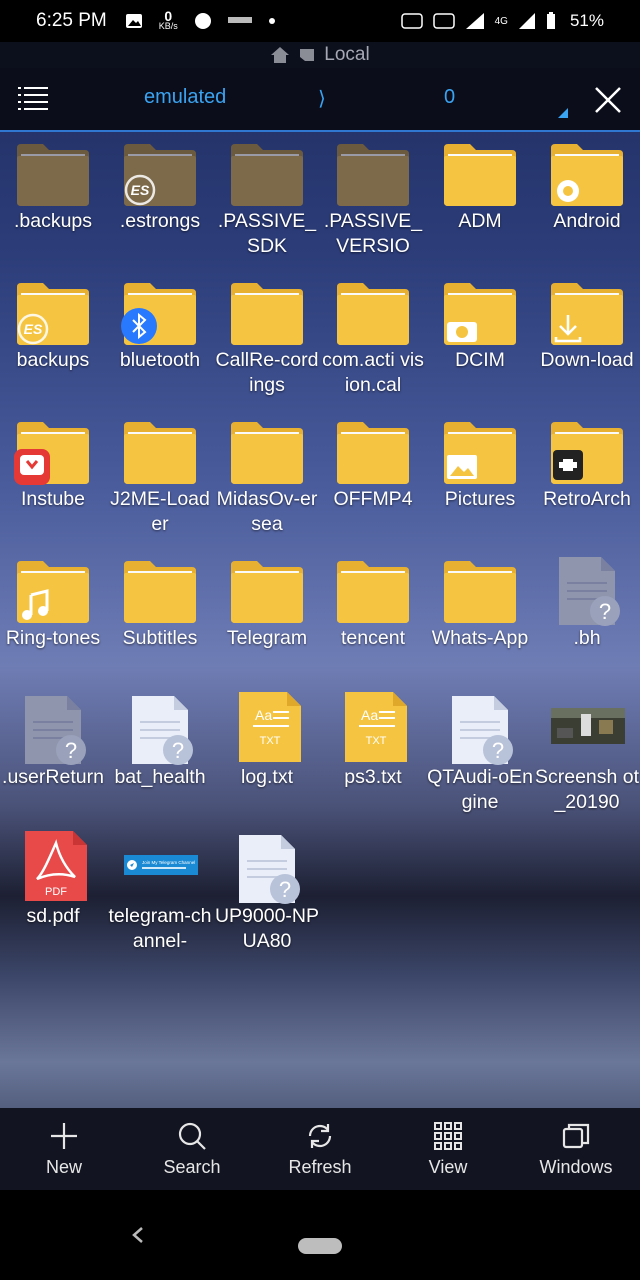  What do you see at coordinates (307, 55) in the screenshot?
I see `sdcard-icon` at bounding box center [307, 55].